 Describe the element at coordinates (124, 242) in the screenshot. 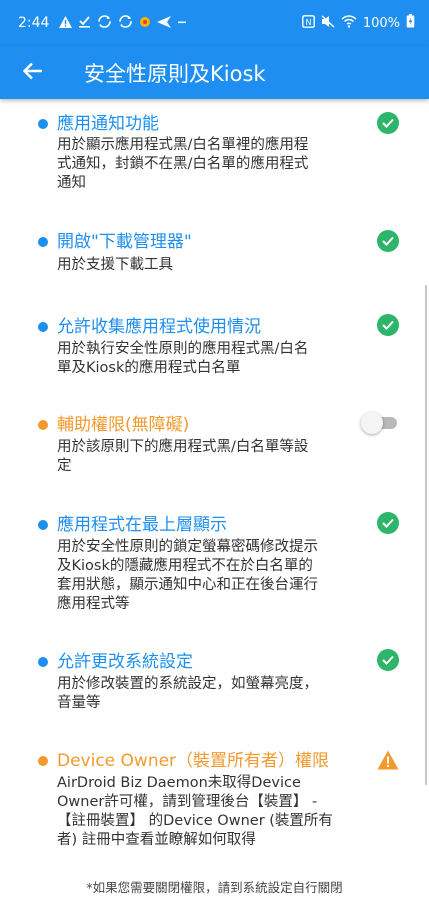

I see `permission-title: 開啟"下載管理器"` at that location.